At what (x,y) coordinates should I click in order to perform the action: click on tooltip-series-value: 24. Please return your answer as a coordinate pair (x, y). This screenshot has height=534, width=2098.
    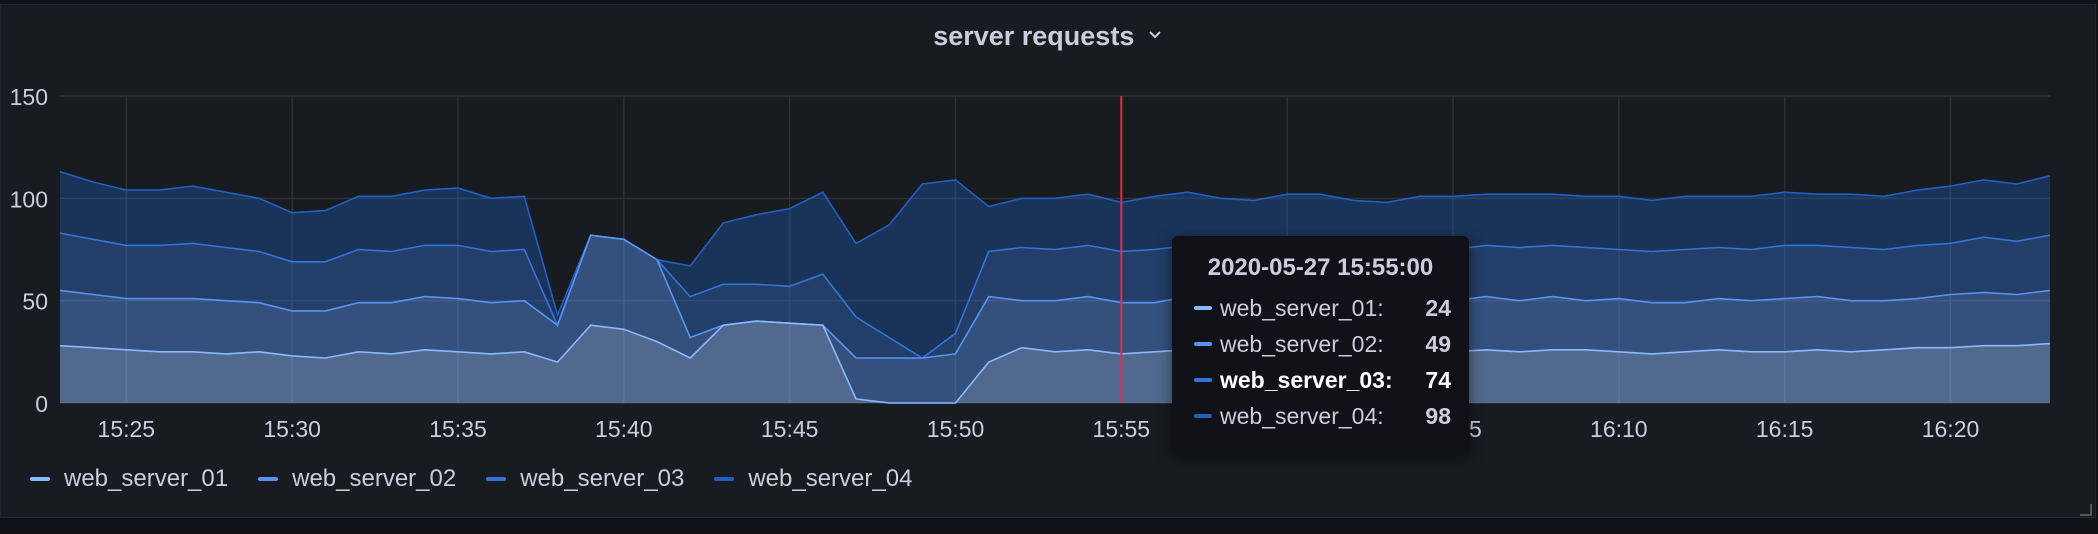
    Looking at the image, I should click on (1438, 307).